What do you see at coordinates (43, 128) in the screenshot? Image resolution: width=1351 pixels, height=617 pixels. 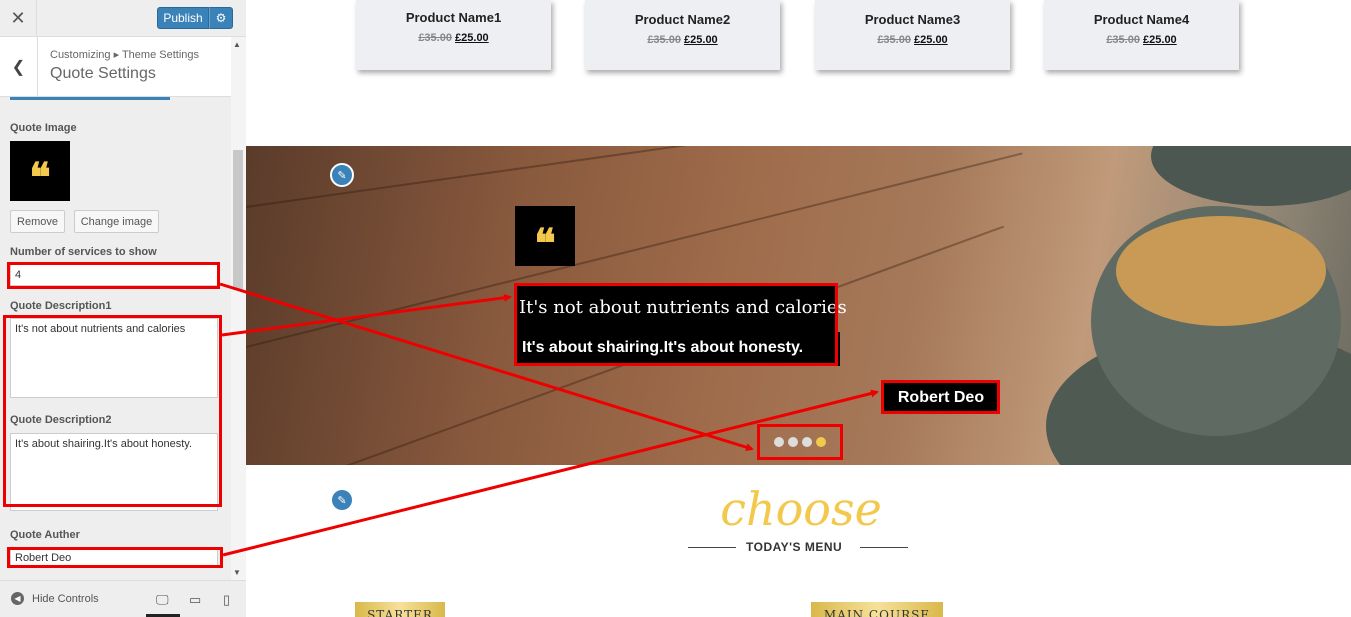 I see `quote-image-label: Quote Image` at bounding box center [43, 128].